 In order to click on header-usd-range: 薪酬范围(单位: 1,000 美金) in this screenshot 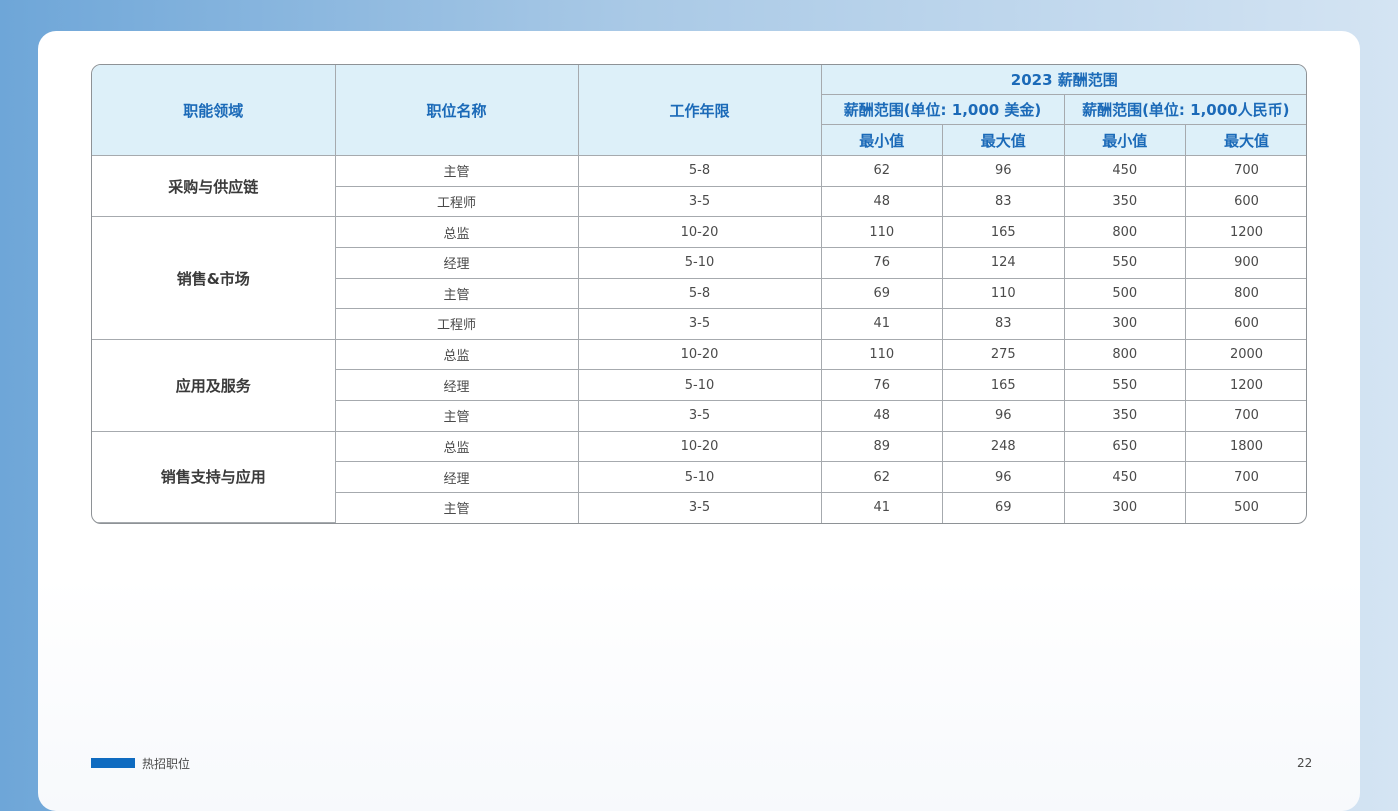, I will do `click(943, 109)`.